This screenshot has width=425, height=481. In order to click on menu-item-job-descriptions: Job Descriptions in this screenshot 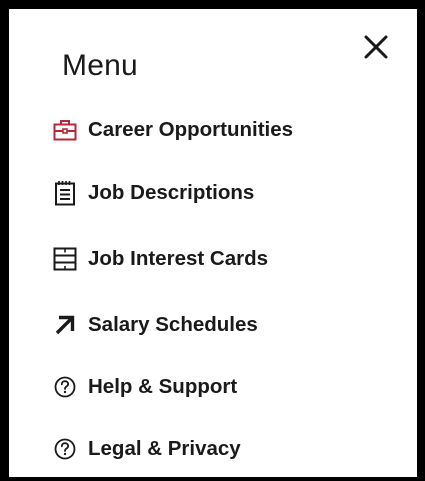, I will do `click(153, 193)`.